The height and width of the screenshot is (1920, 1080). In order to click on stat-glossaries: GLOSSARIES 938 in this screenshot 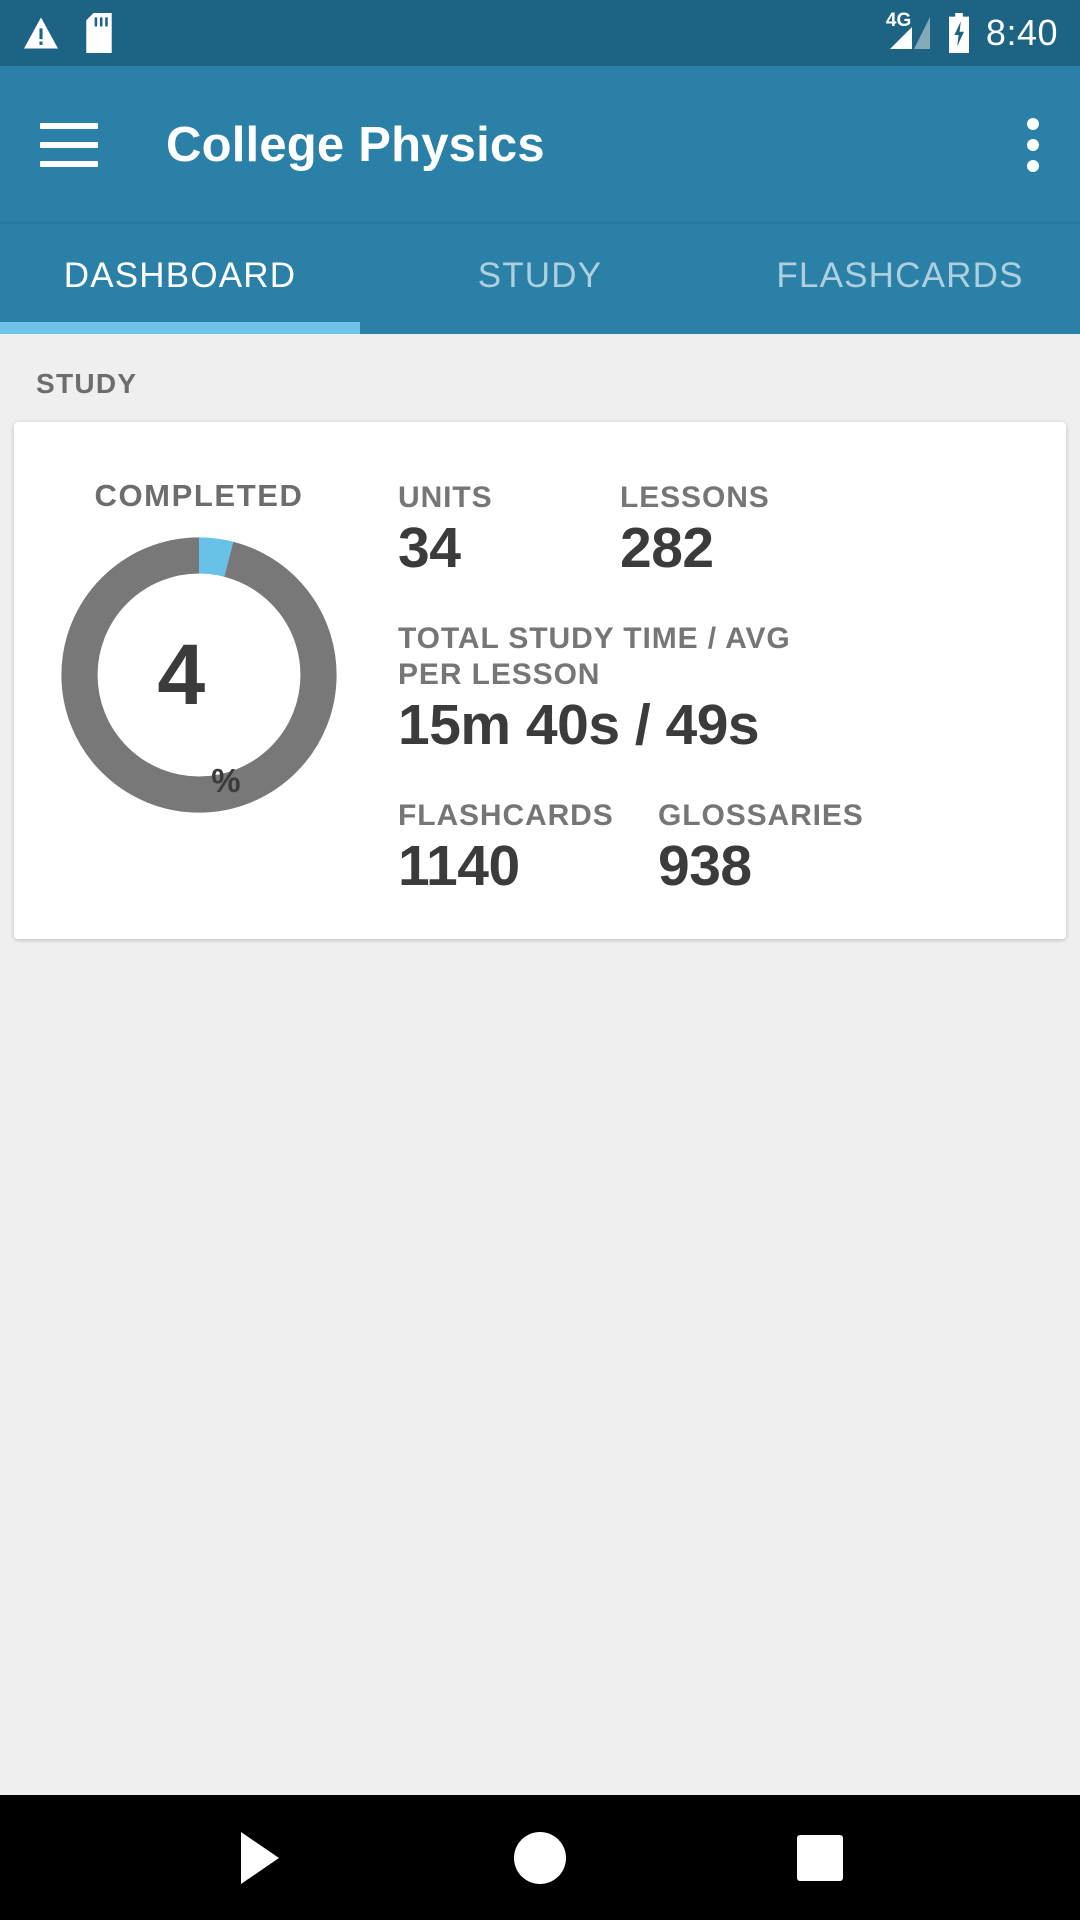, I will do `click(761, 848)`.